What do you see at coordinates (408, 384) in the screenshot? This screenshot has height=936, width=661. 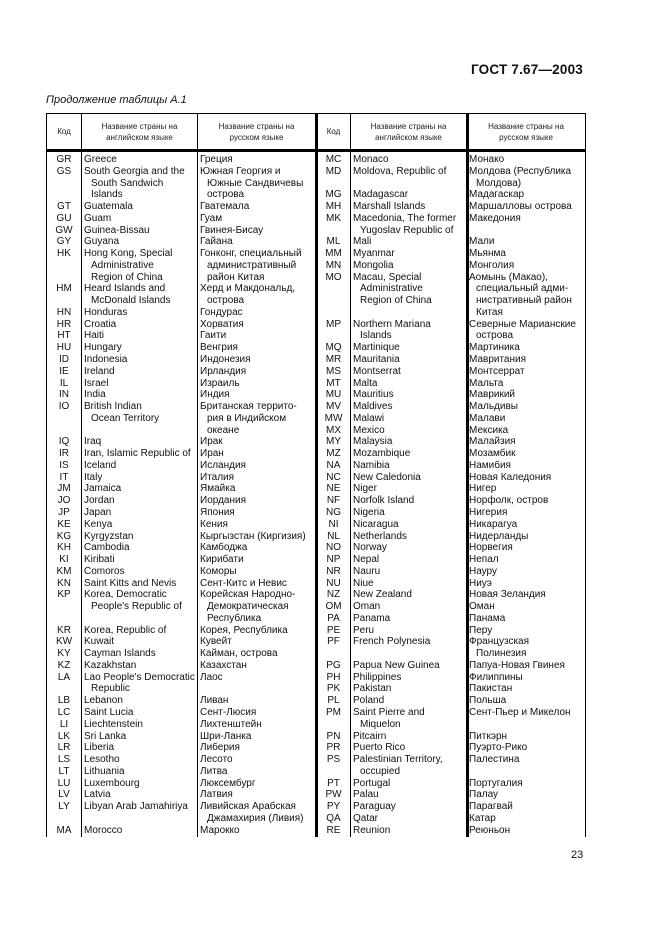 I see `country-name-english: Malta` at bounding box center [408, 384].